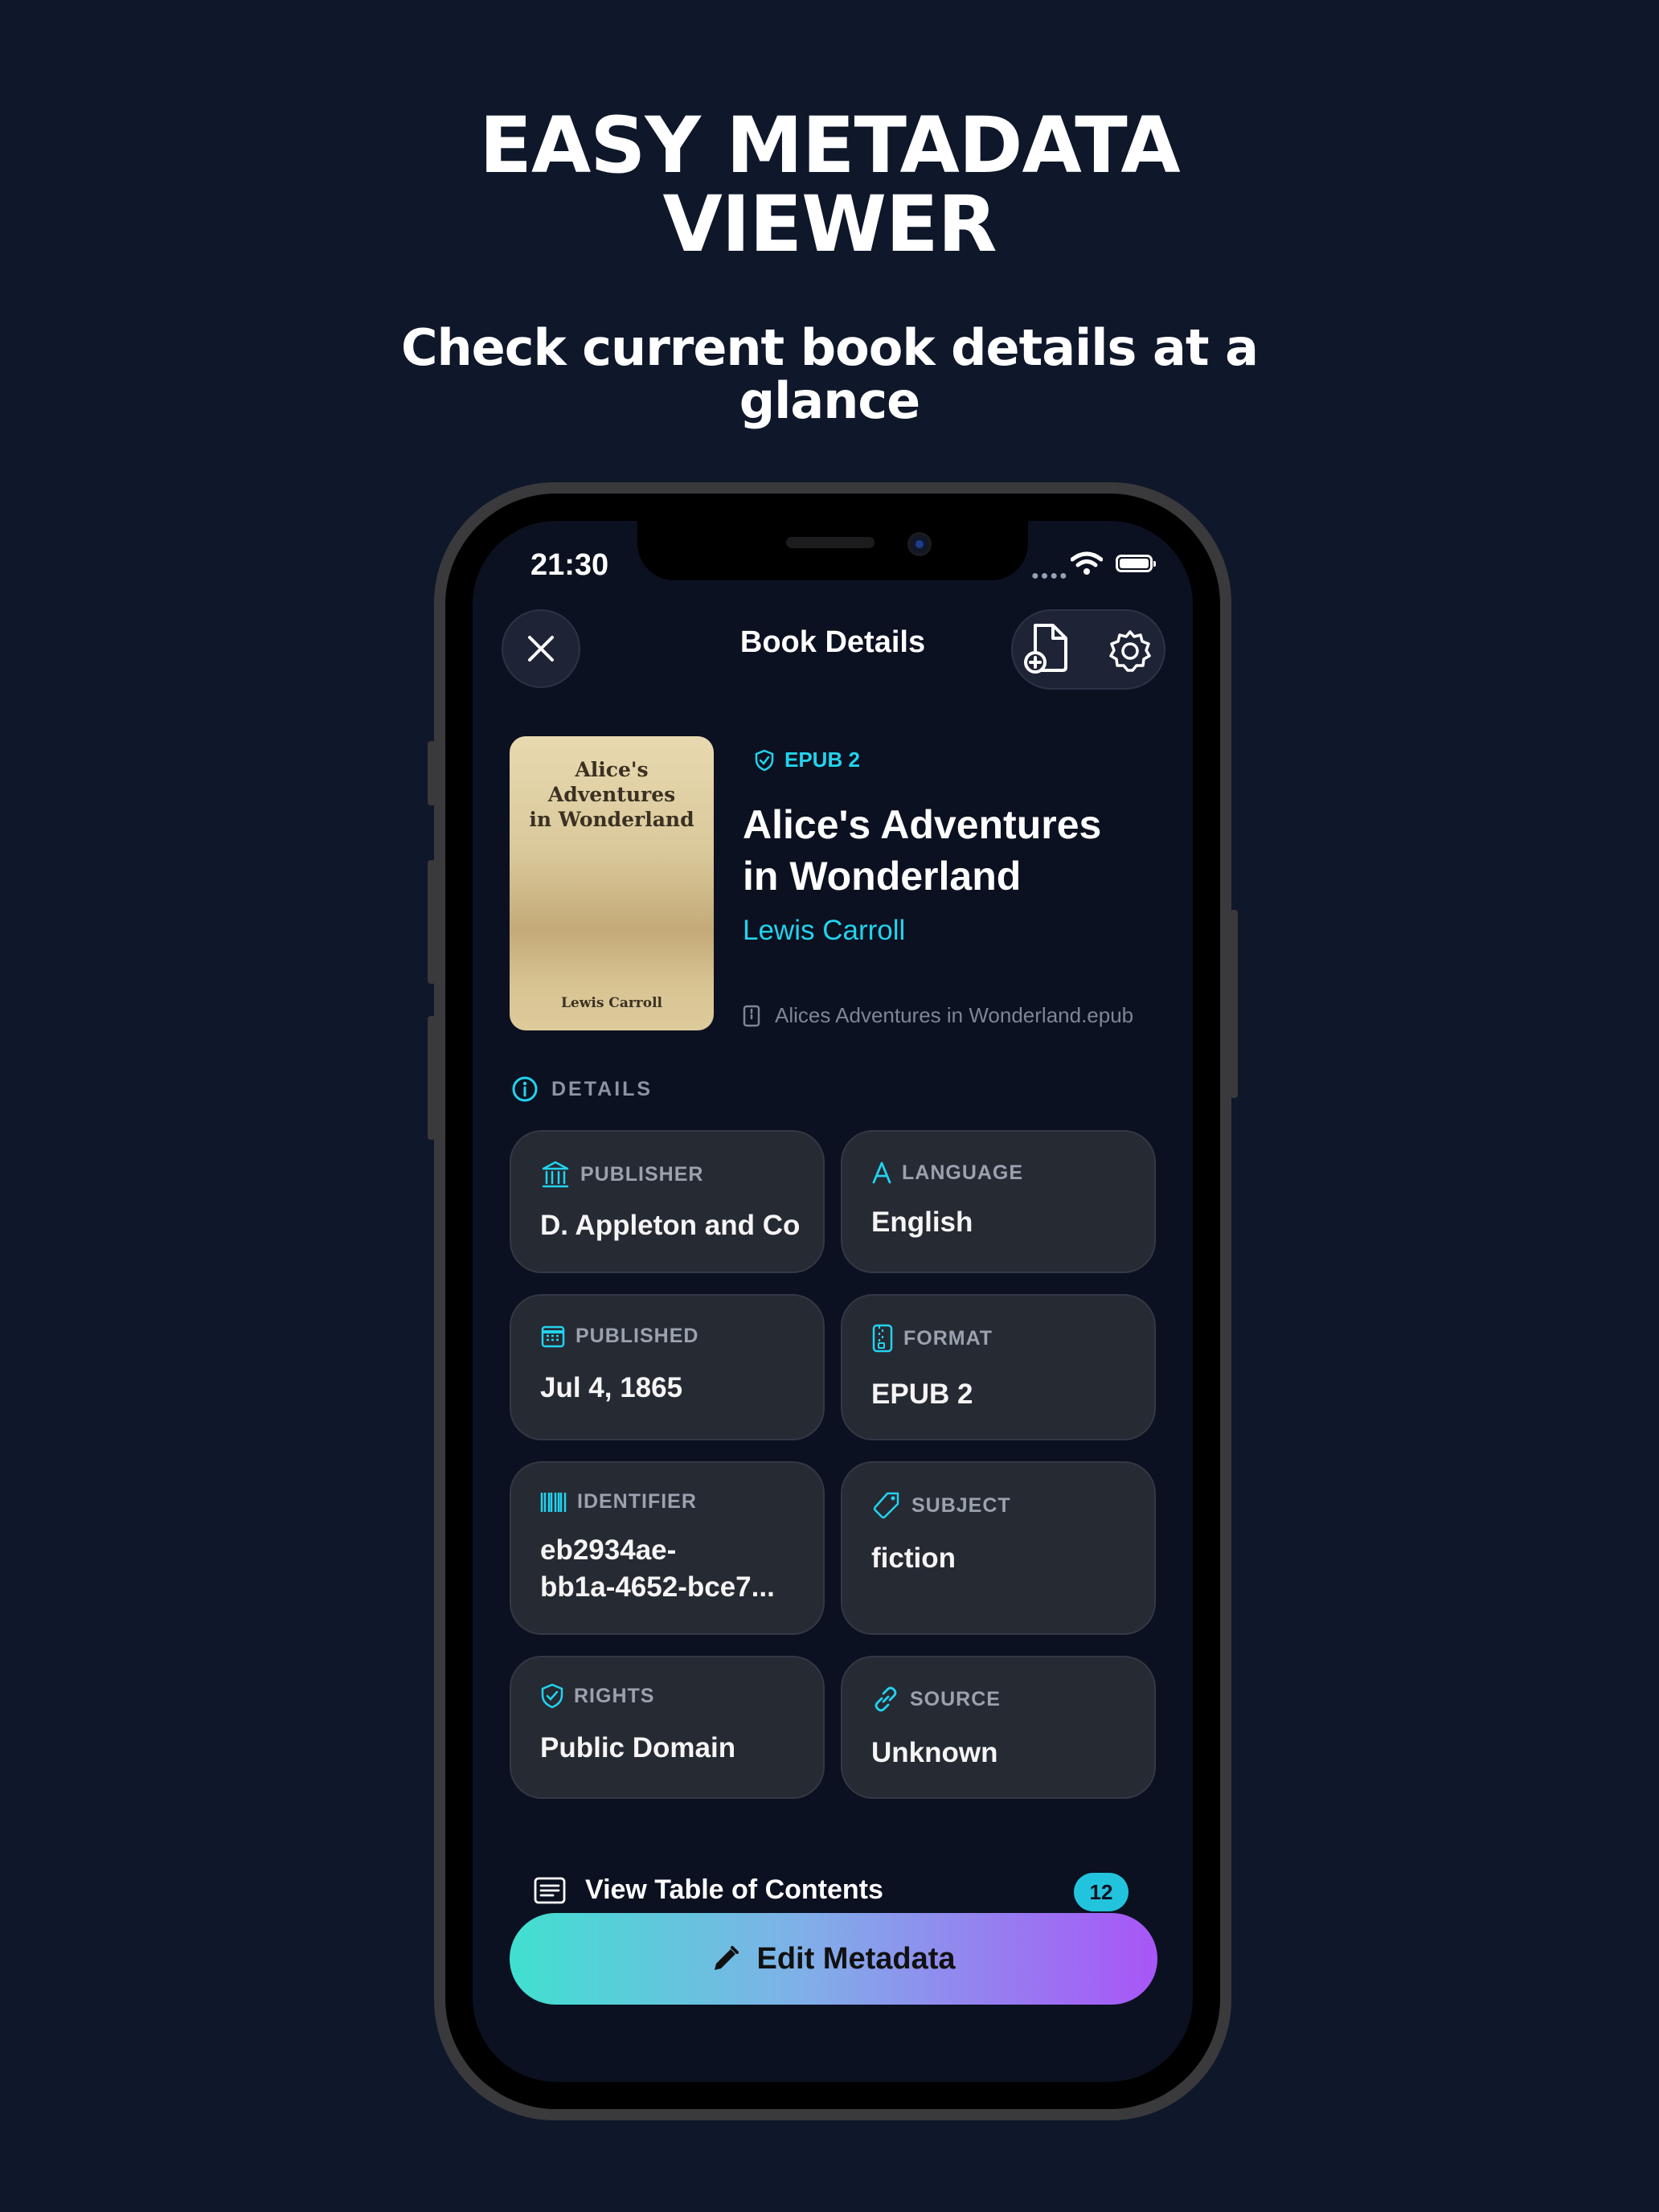 This screenshot has width=1659, height=2212. I want to click on book-filename: Alices Adventures in Wonderland.epub, so click(938, 1015).